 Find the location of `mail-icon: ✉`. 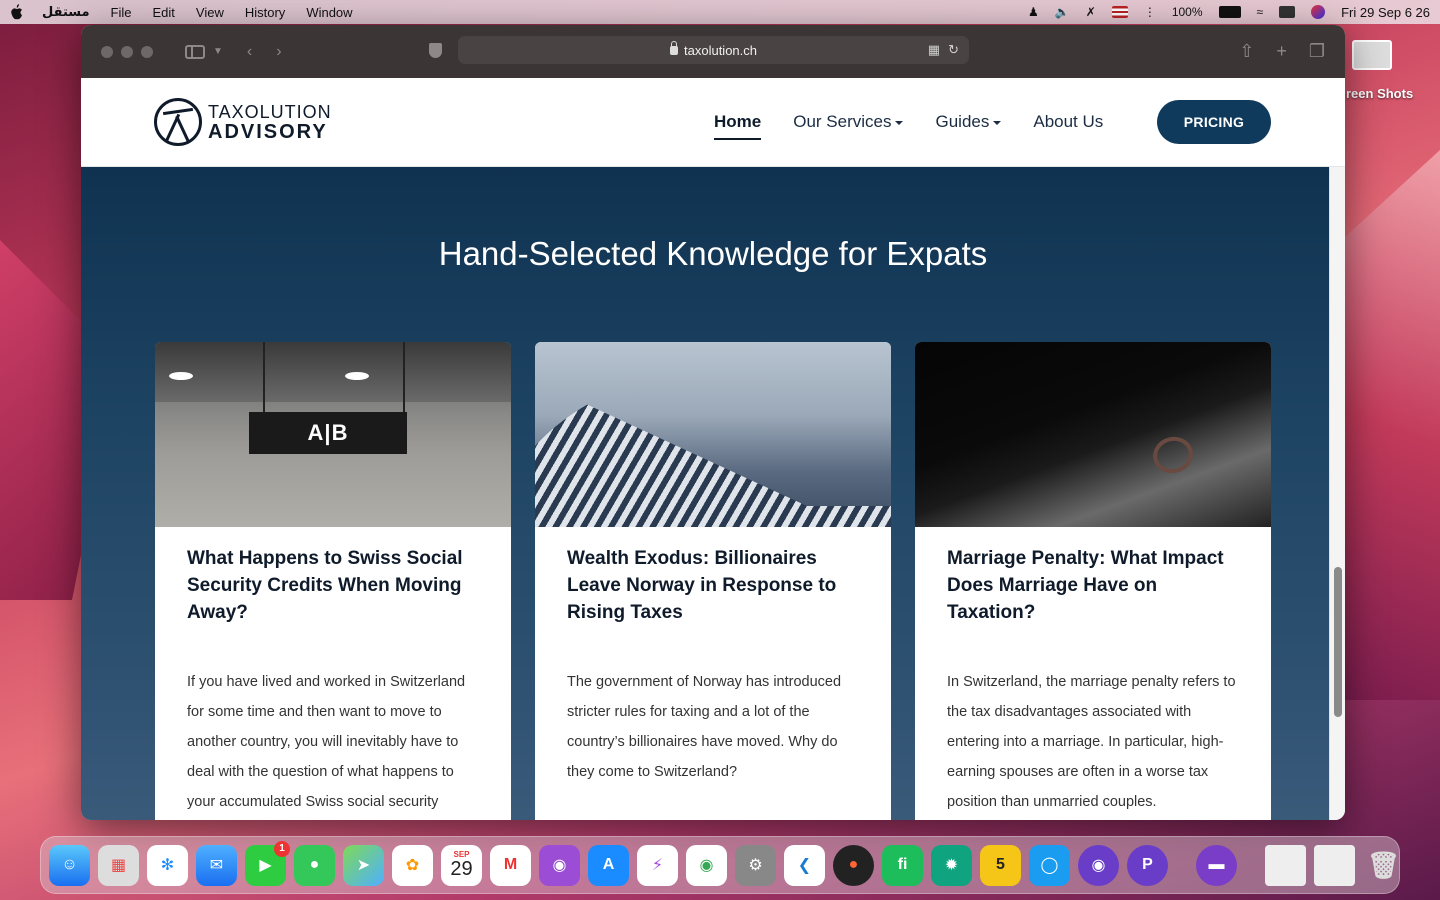

mail-icon: ✉ is located at coordinates (216, 865).